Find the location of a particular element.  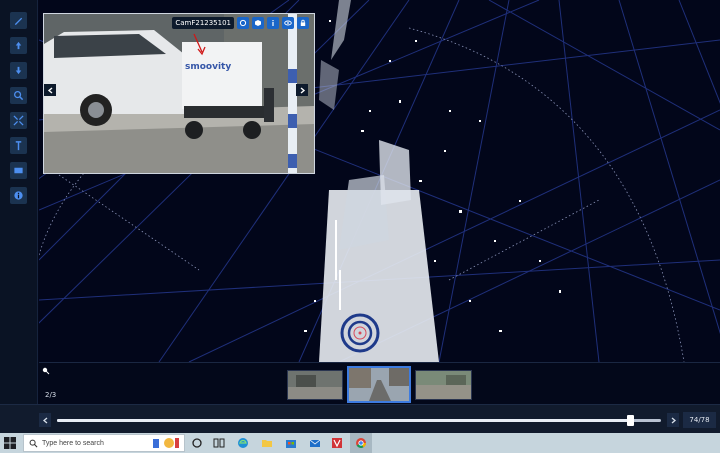

camera-info-button is located at coordinates (273, 23).